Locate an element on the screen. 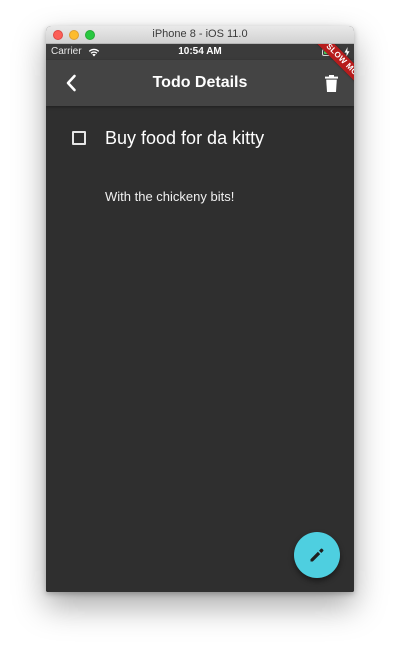 The height and width of the screenshot is (658, 400). page-title: Todo Details is located at coordinates (200, 82).